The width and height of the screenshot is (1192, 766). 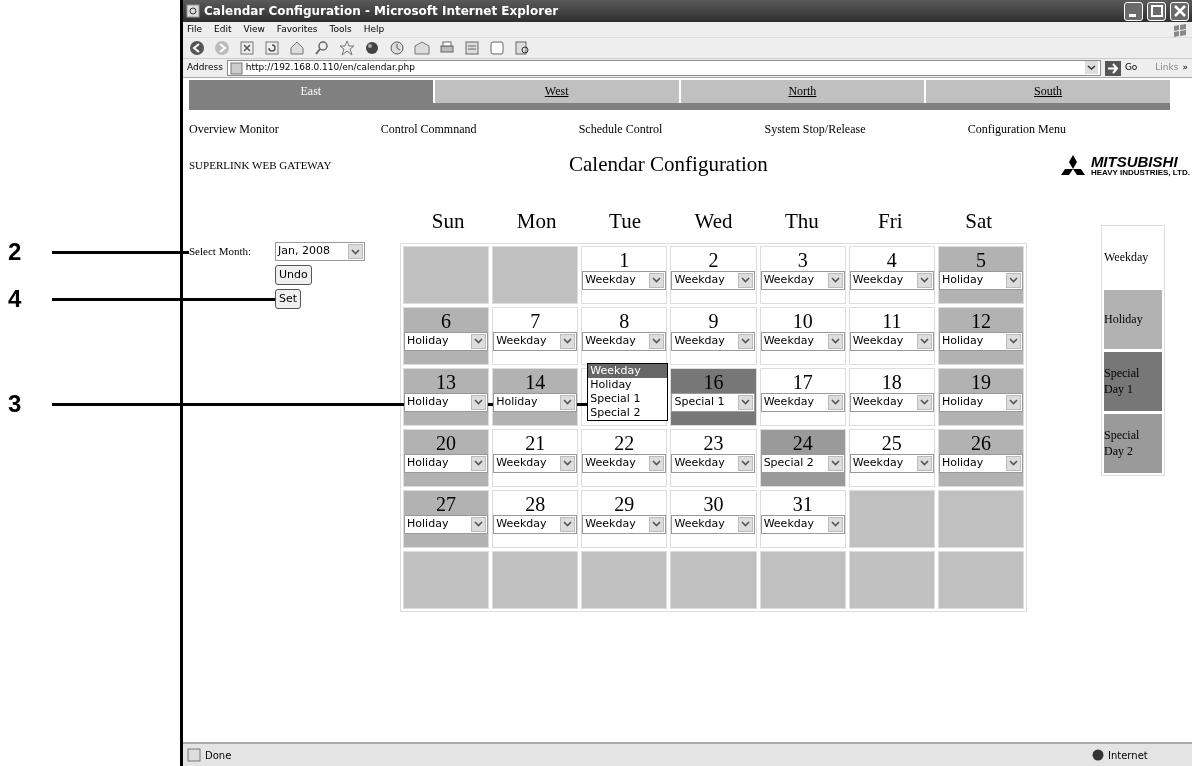 I want to click on day-number: 31, so click(x=802, y=503).